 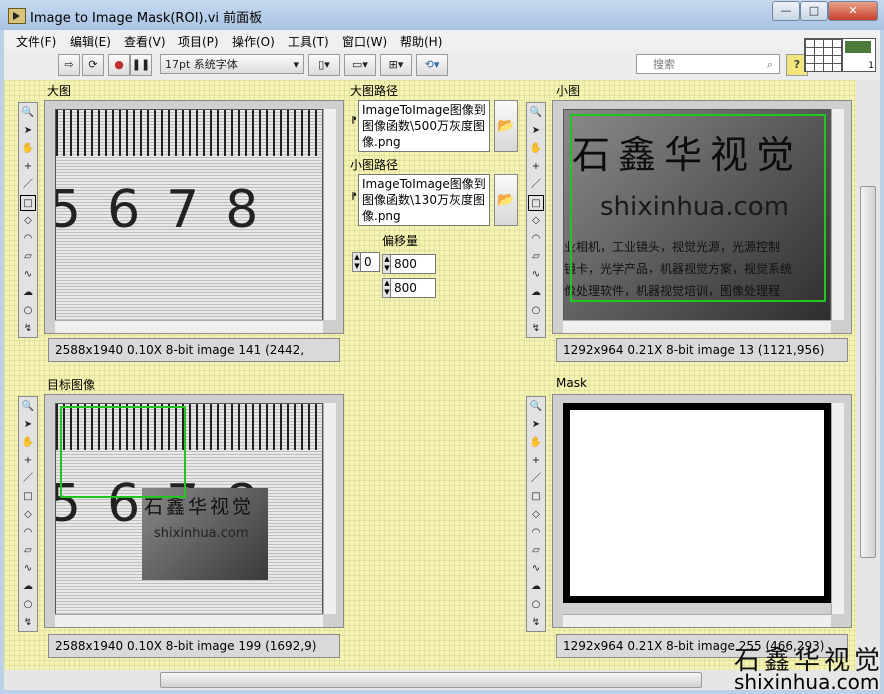 I want to click on panel-vertical-scroll-thumb, so click(x=868, y=372).